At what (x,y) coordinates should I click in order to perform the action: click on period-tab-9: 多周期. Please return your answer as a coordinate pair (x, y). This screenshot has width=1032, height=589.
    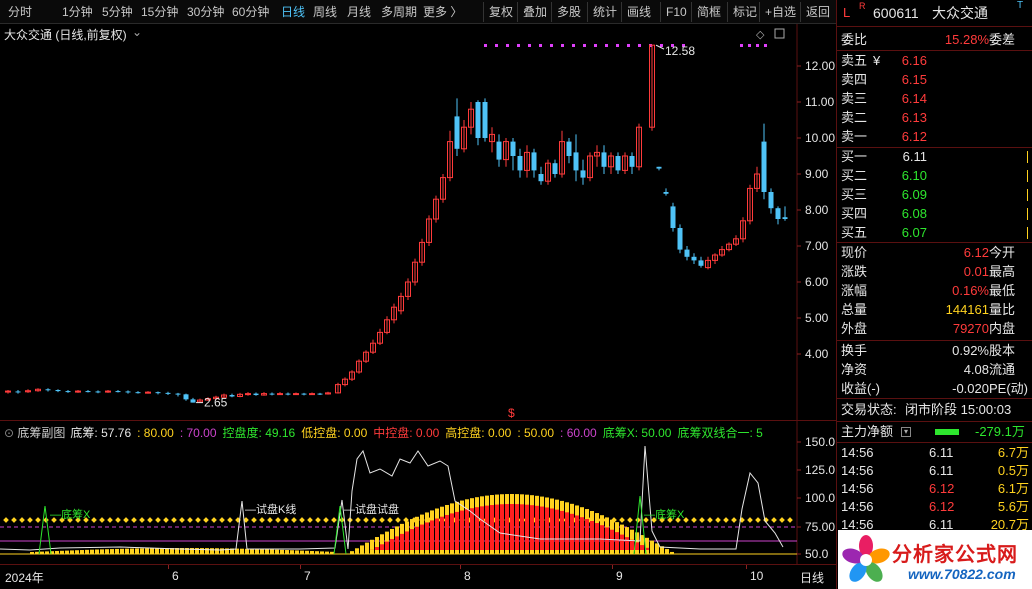
    Looking at the image, I should click on (399, 12).